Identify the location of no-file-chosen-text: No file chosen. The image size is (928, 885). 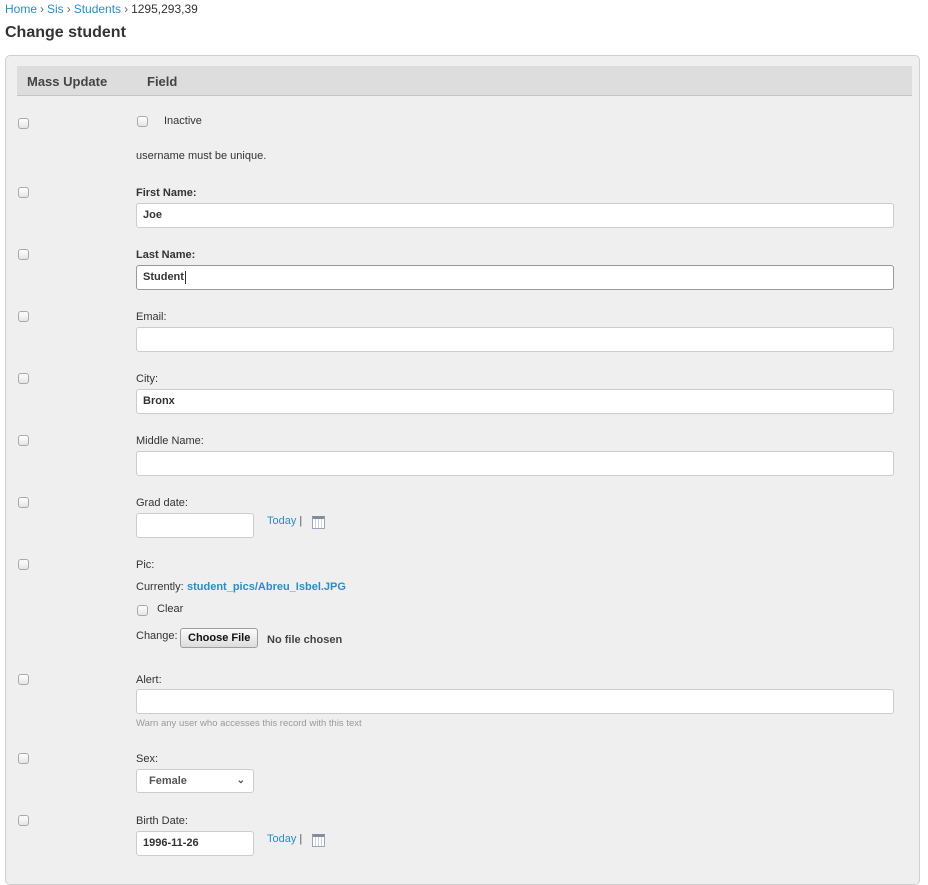
(305, 640).